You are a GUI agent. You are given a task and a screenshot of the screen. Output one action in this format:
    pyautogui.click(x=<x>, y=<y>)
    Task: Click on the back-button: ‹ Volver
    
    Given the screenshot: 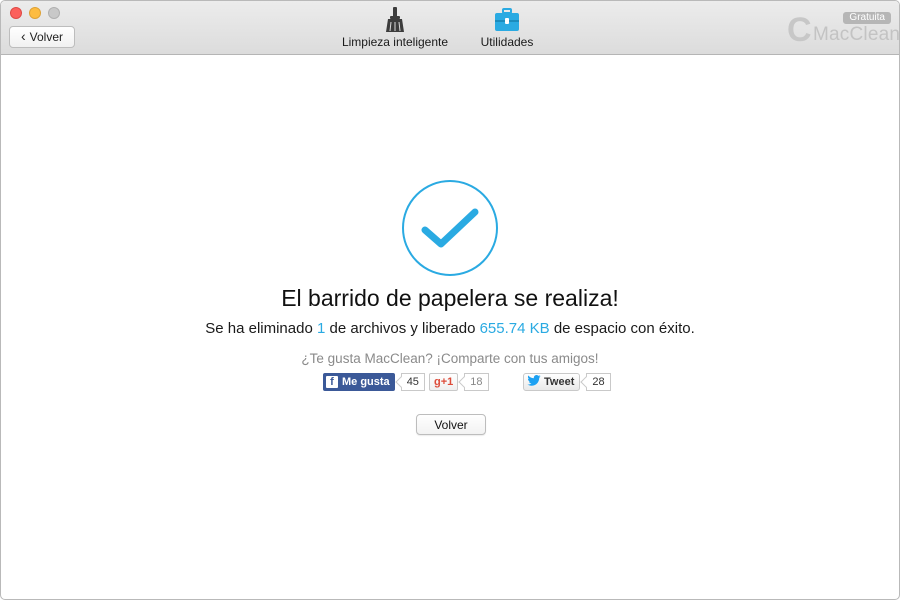 What is the action you would take?
    pyautogui.click(x=42, y=37)
    